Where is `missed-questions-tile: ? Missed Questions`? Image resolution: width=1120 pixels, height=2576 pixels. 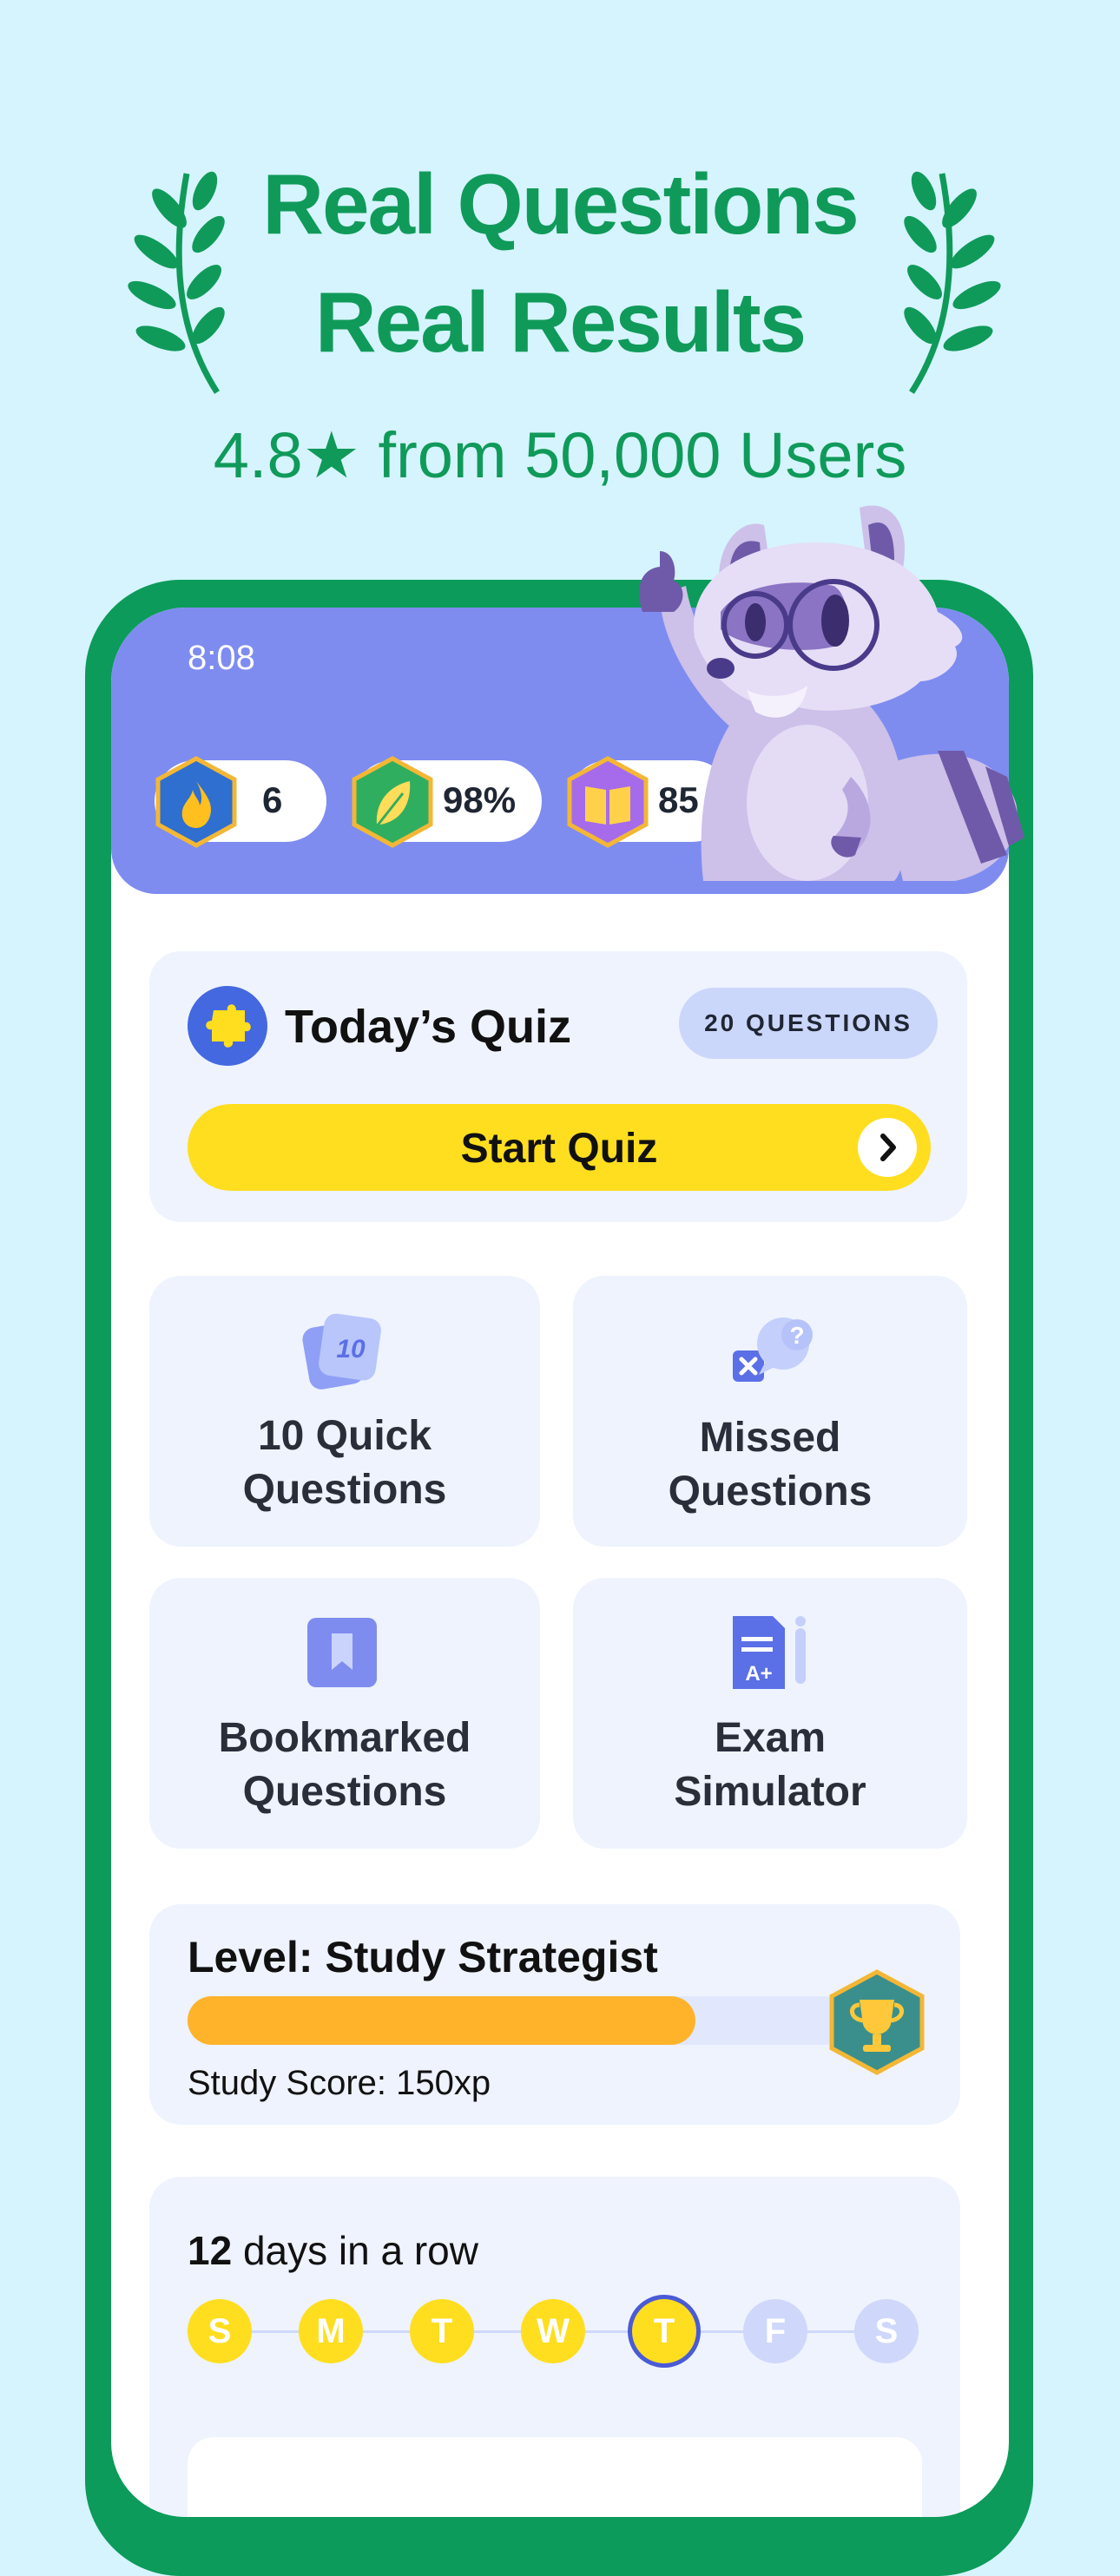 missed-questions-tile: ? Missed Questions is located at coordinates (770, 1411).